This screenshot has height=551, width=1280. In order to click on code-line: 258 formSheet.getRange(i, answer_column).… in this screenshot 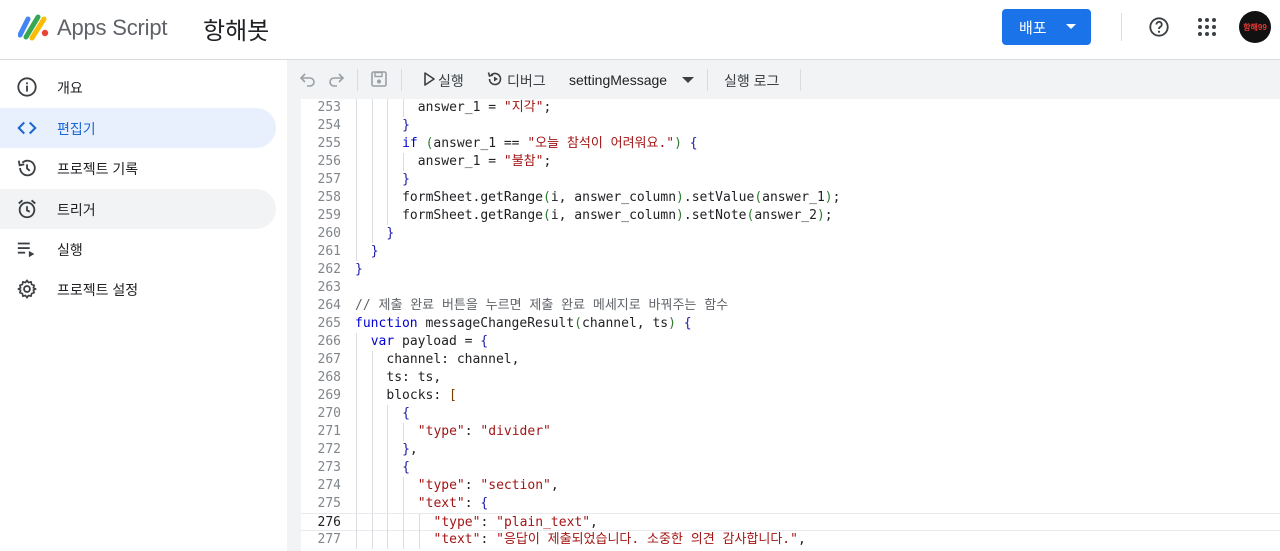, I will do `click(790, 198)`.